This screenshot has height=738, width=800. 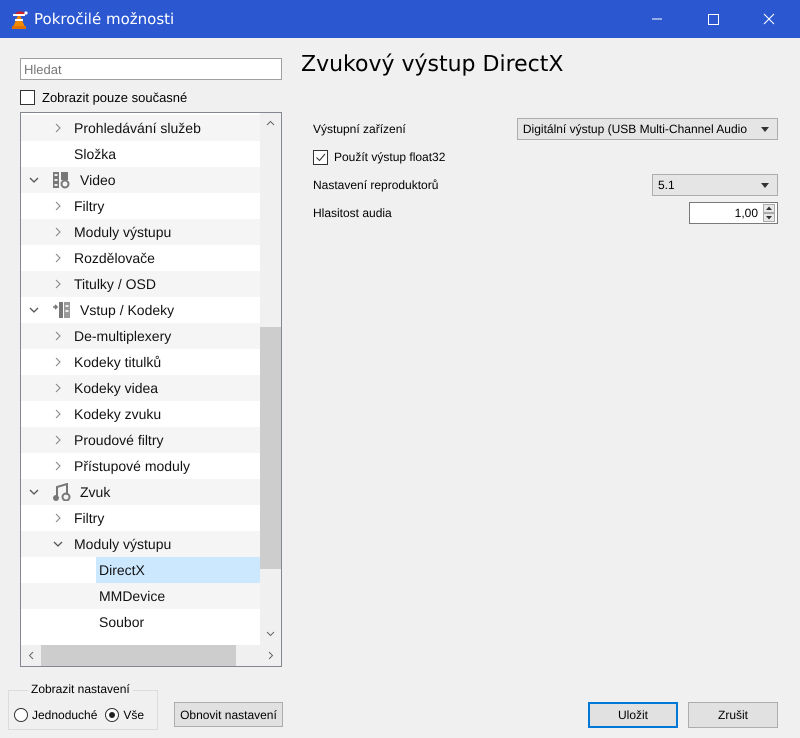 What do you see at coordinates (715, 185) in the screenshot?
I see `dropdown: 5.1` at bounding box center [715, 185].